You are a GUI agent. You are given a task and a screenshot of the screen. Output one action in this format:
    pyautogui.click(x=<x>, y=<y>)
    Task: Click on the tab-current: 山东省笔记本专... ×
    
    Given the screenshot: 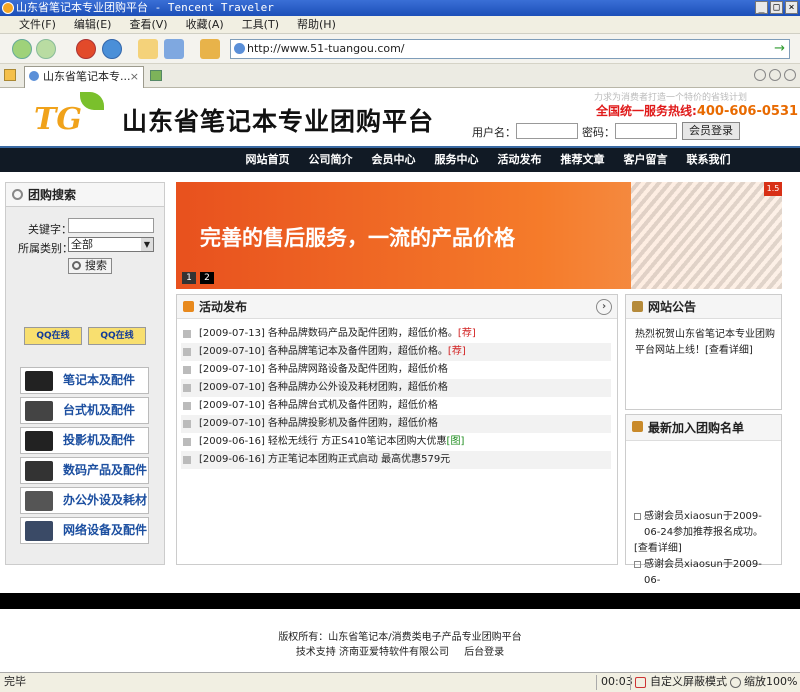 What is the action you would take?
    pyautogui.click(x=84, y=77)
    